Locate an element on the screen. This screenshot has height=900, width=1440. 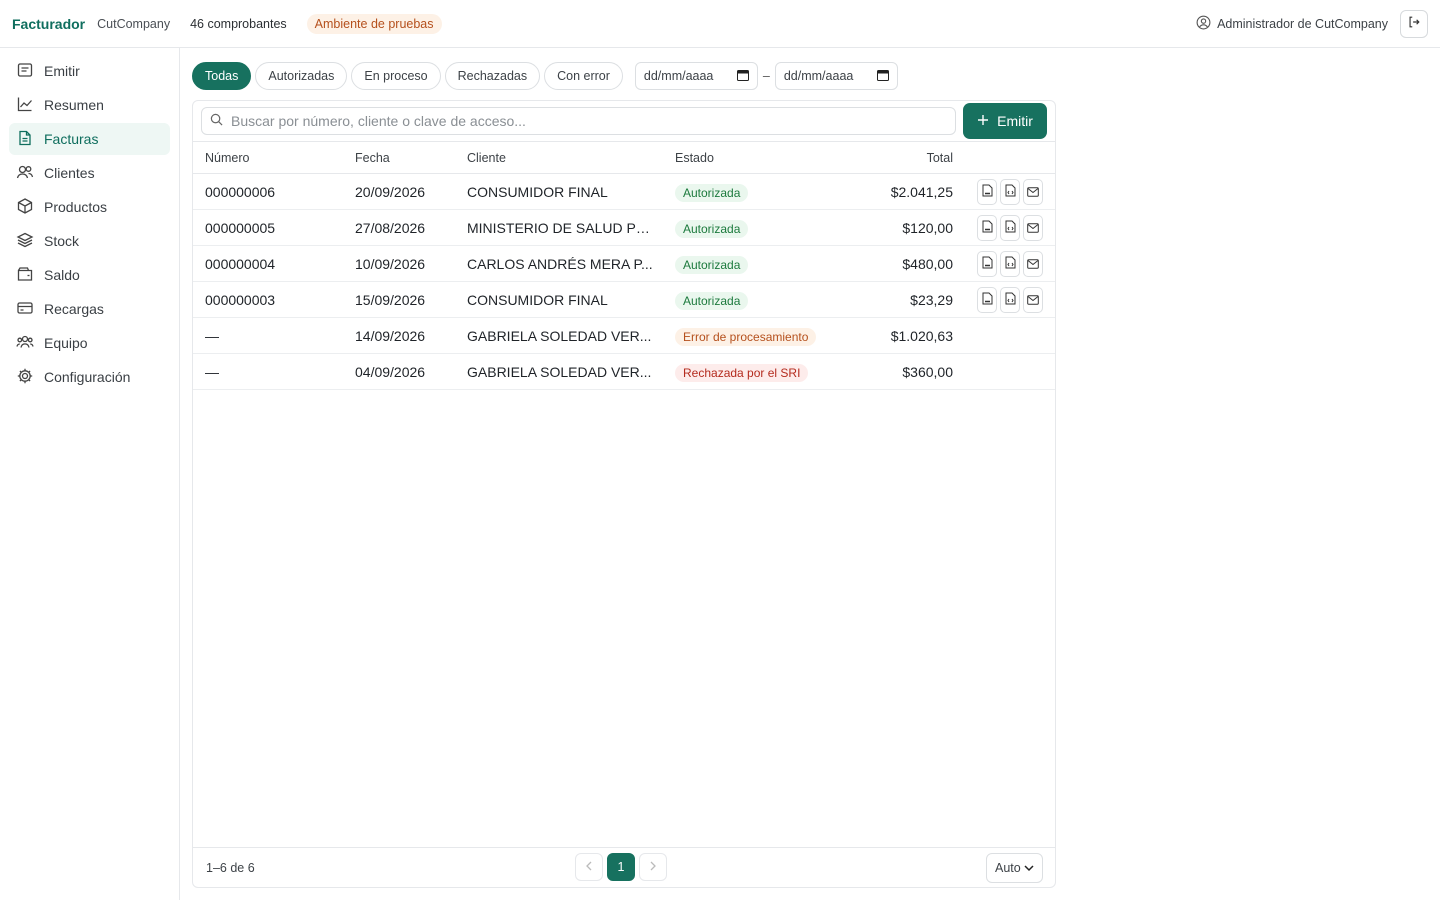
table-footer: 1–6 de 6 1 Auto is located at coordinates (624, 867).